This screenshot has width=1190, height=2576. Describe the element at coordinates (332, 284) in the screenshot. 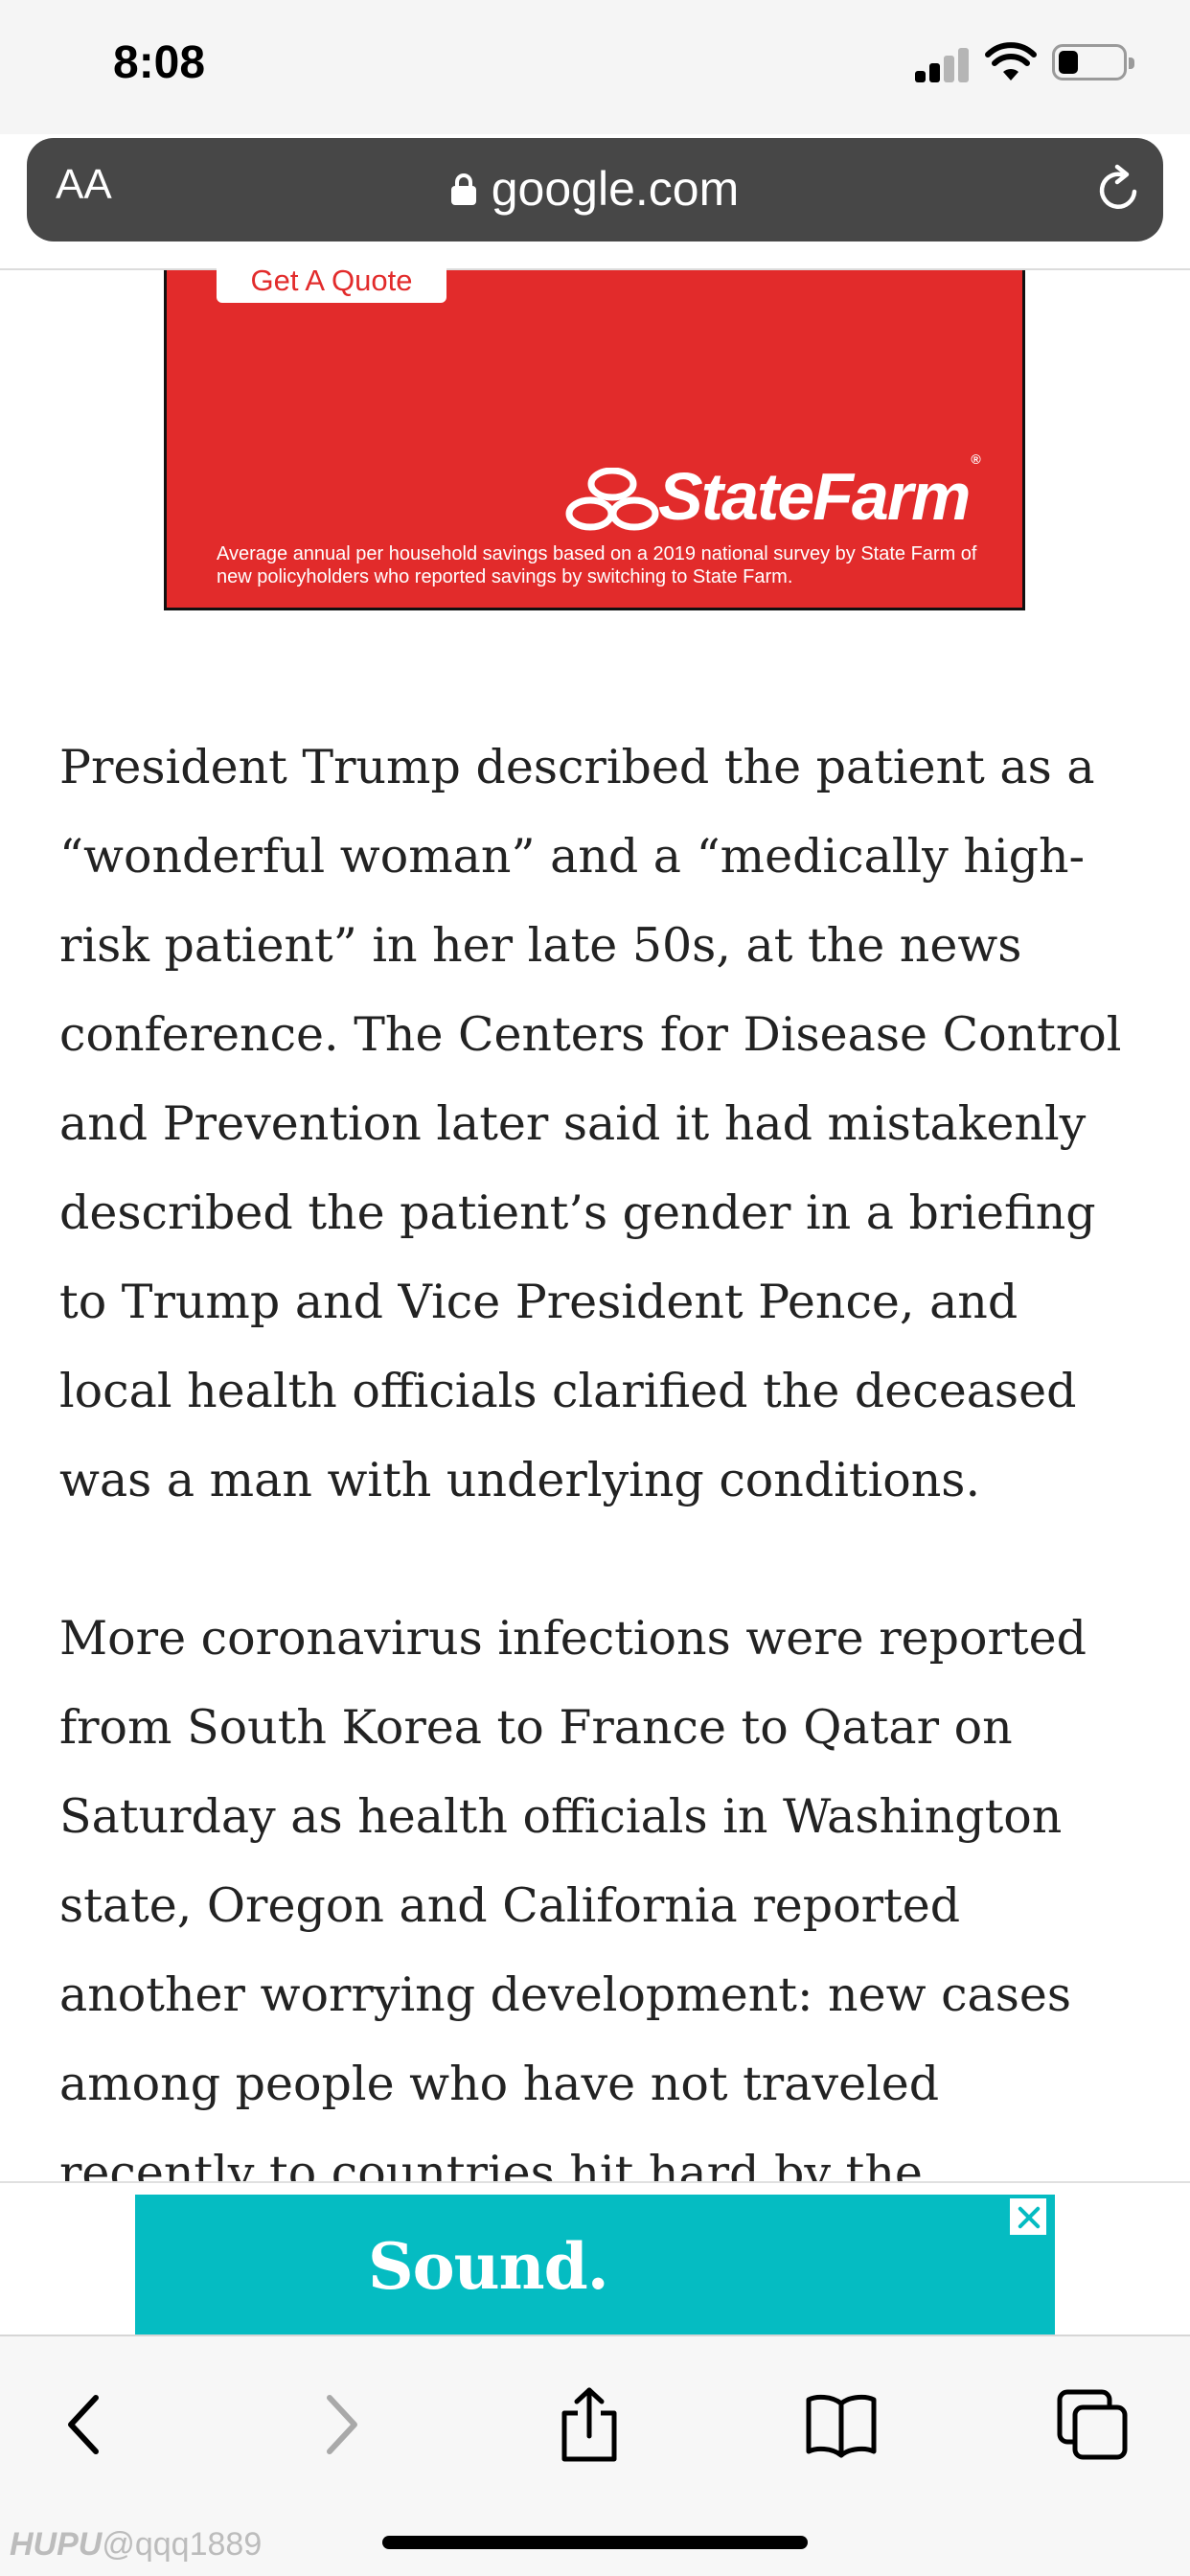

I see `get-quote-button: Get A Quote` at that location.